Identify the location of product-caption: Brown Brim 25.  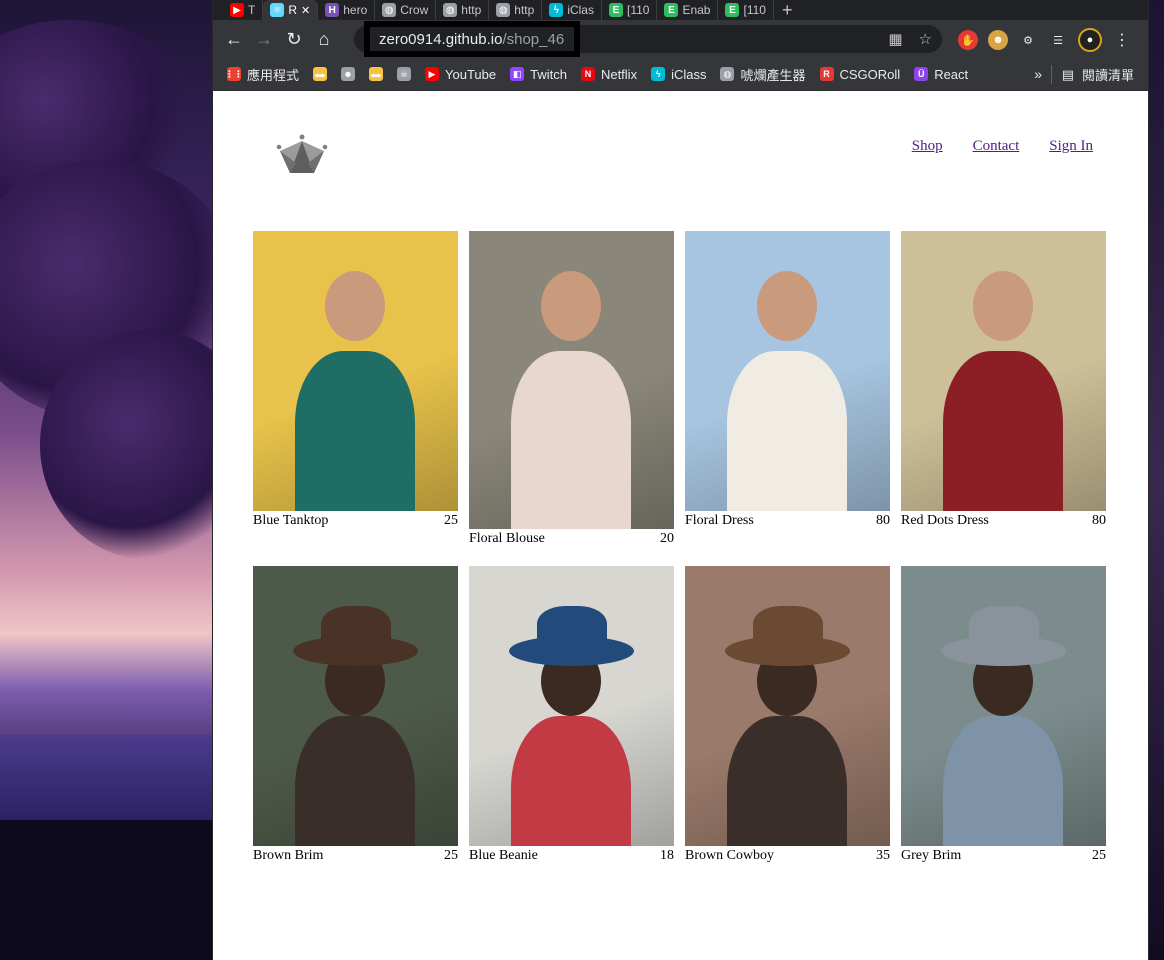
(355, 856).